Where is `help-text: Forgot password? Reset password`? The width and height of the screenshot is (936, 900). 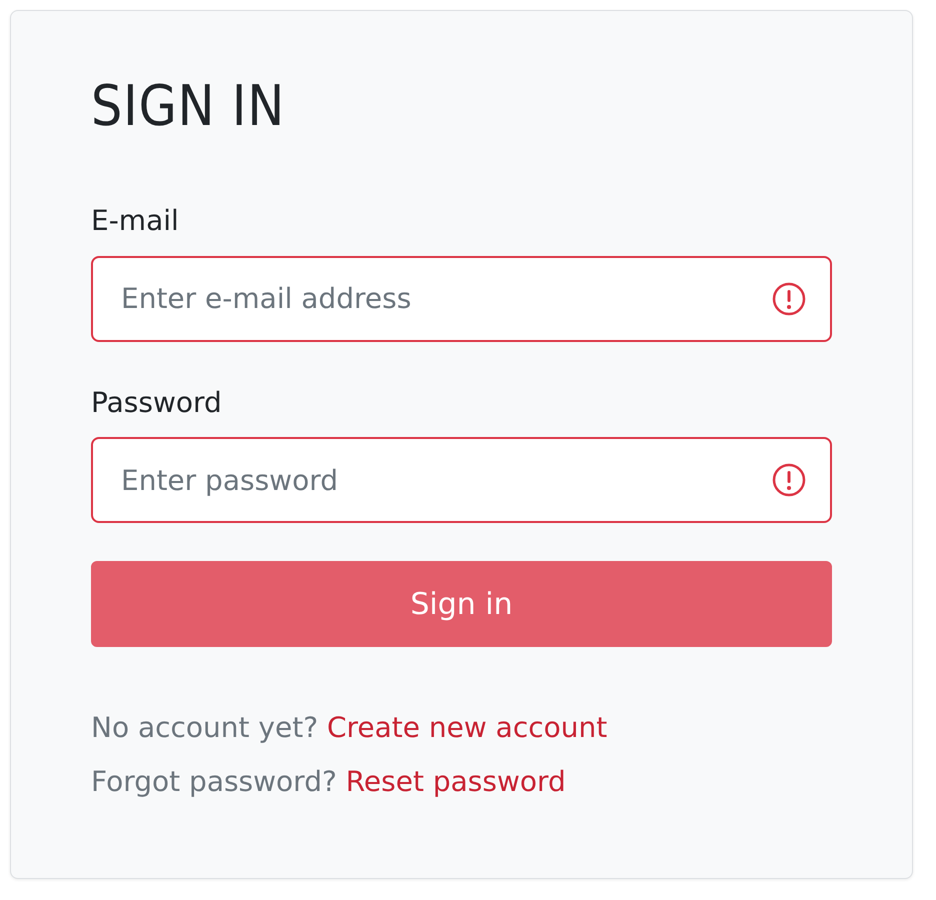 help-text: Forgot password? Reset password is located at coordinates (329, 781).